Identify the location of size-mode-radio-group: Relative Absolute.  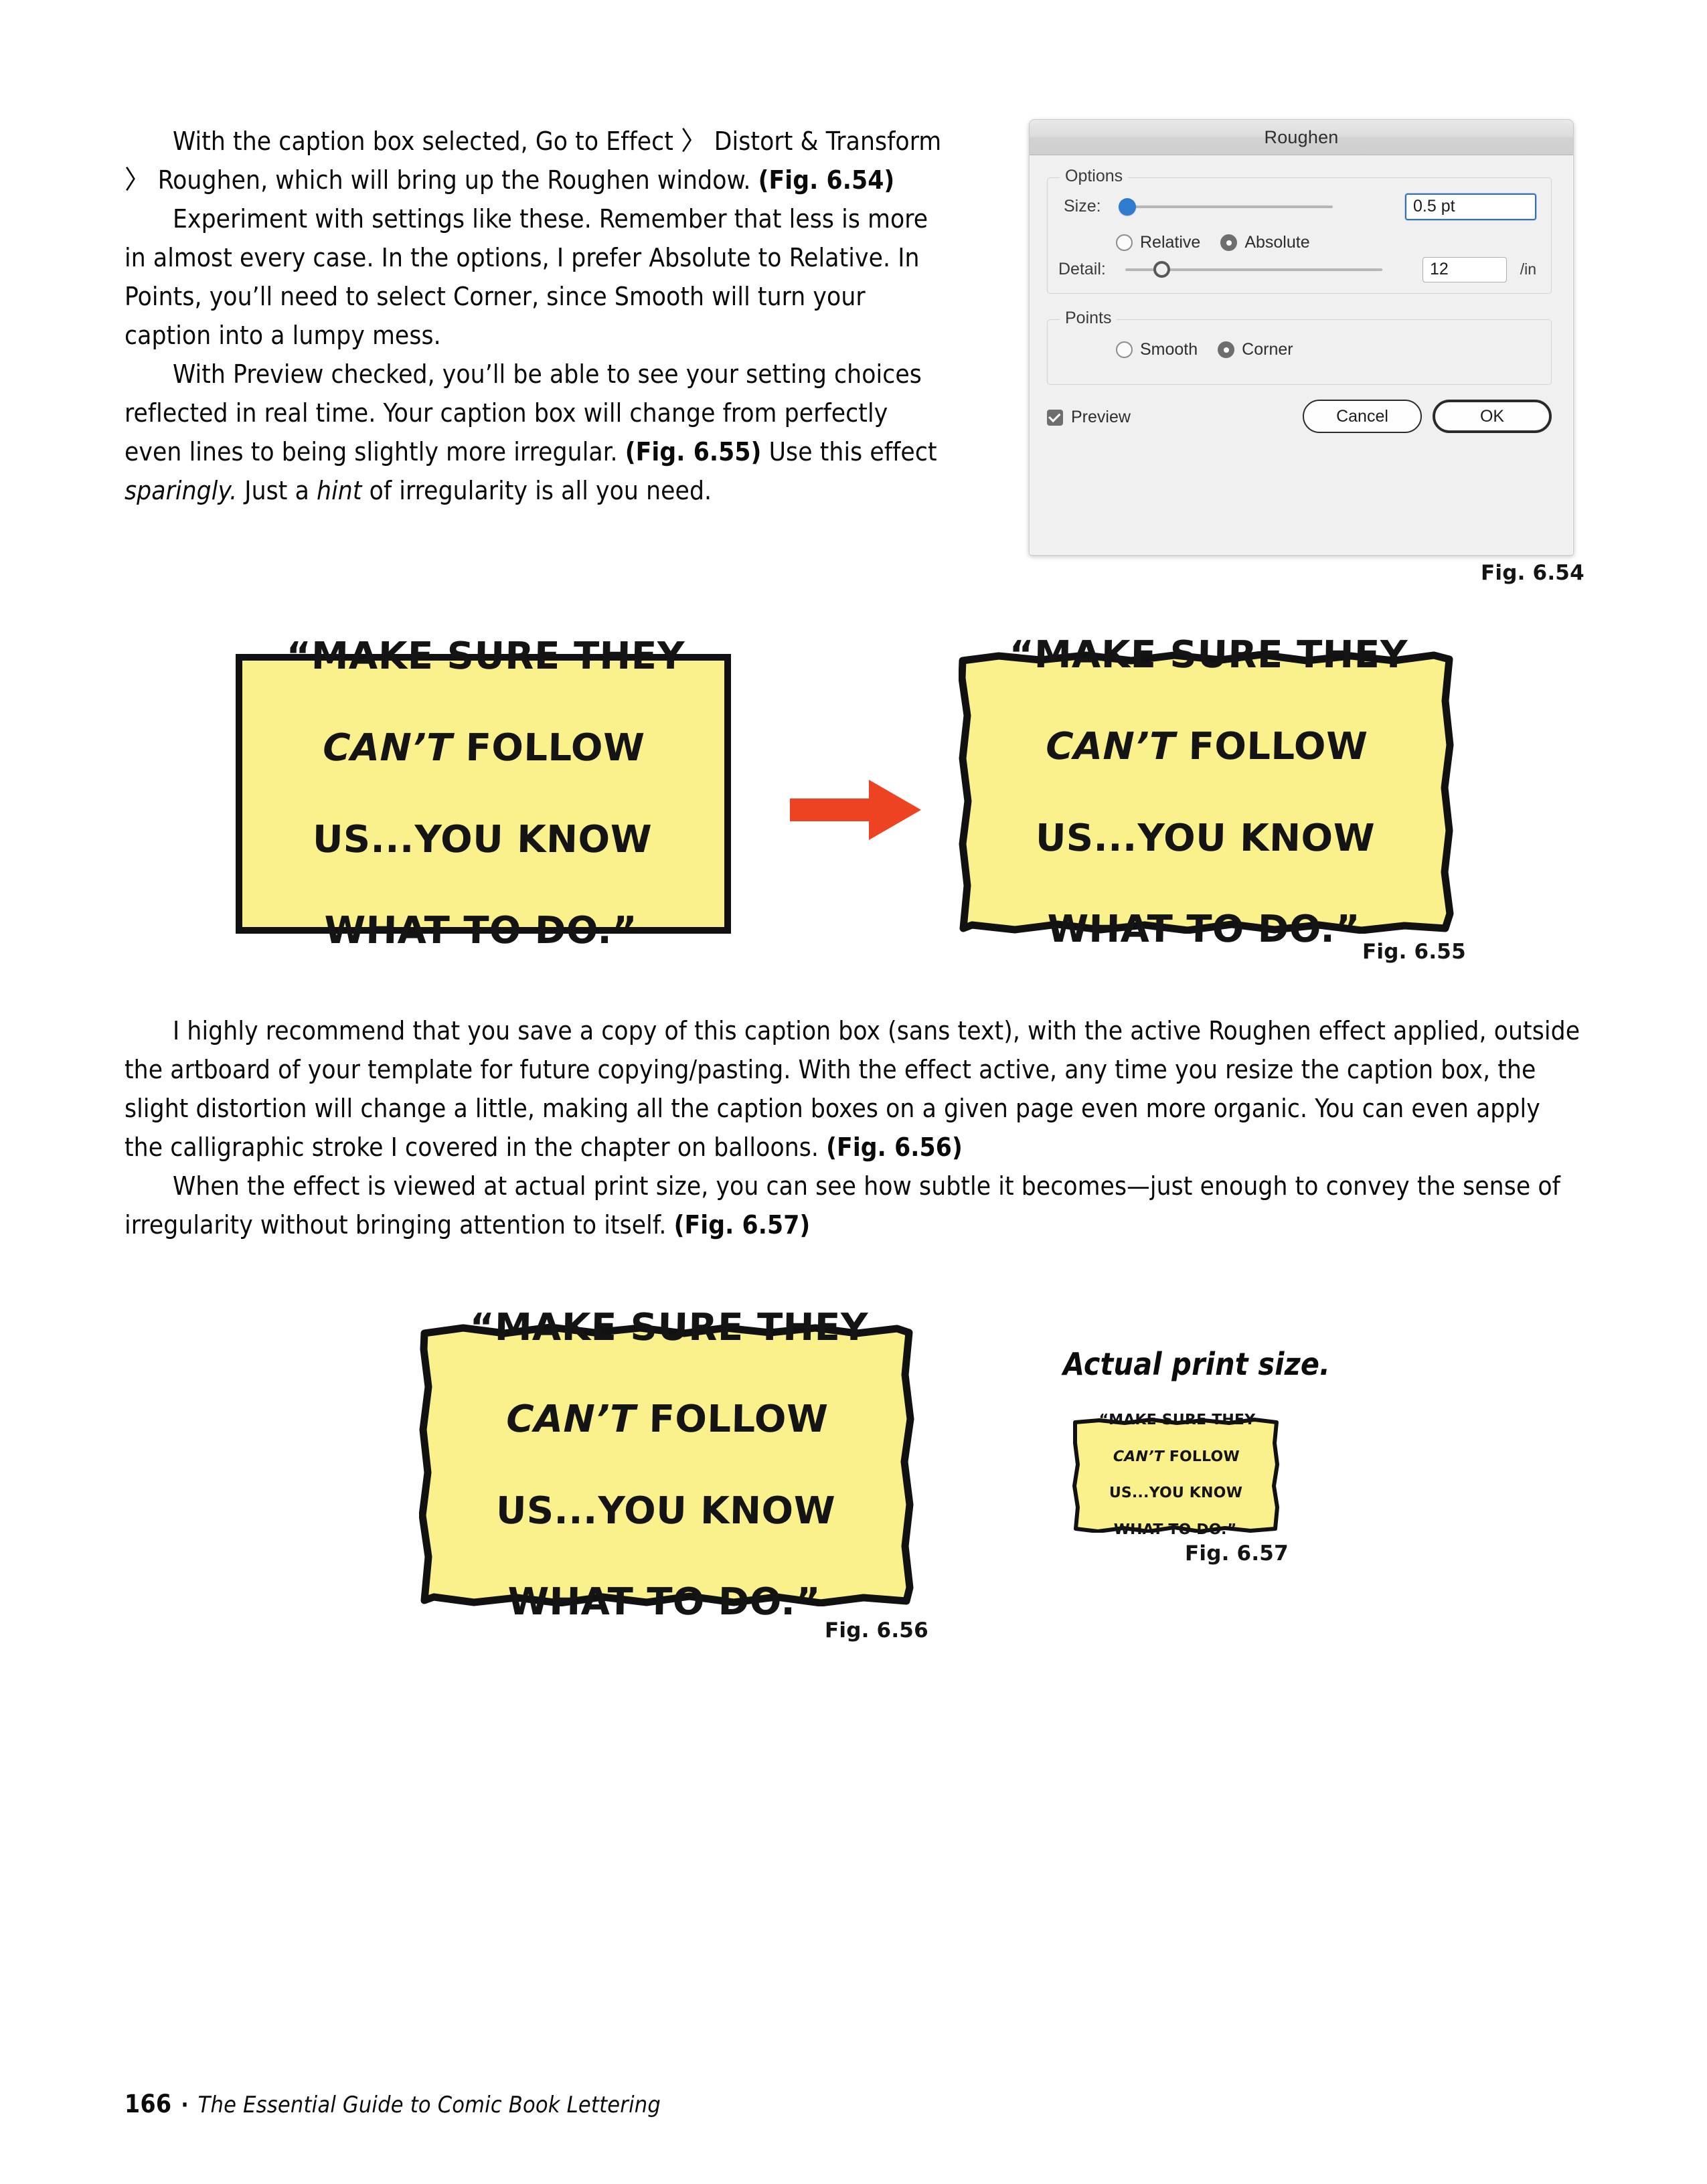
(1223, 242).